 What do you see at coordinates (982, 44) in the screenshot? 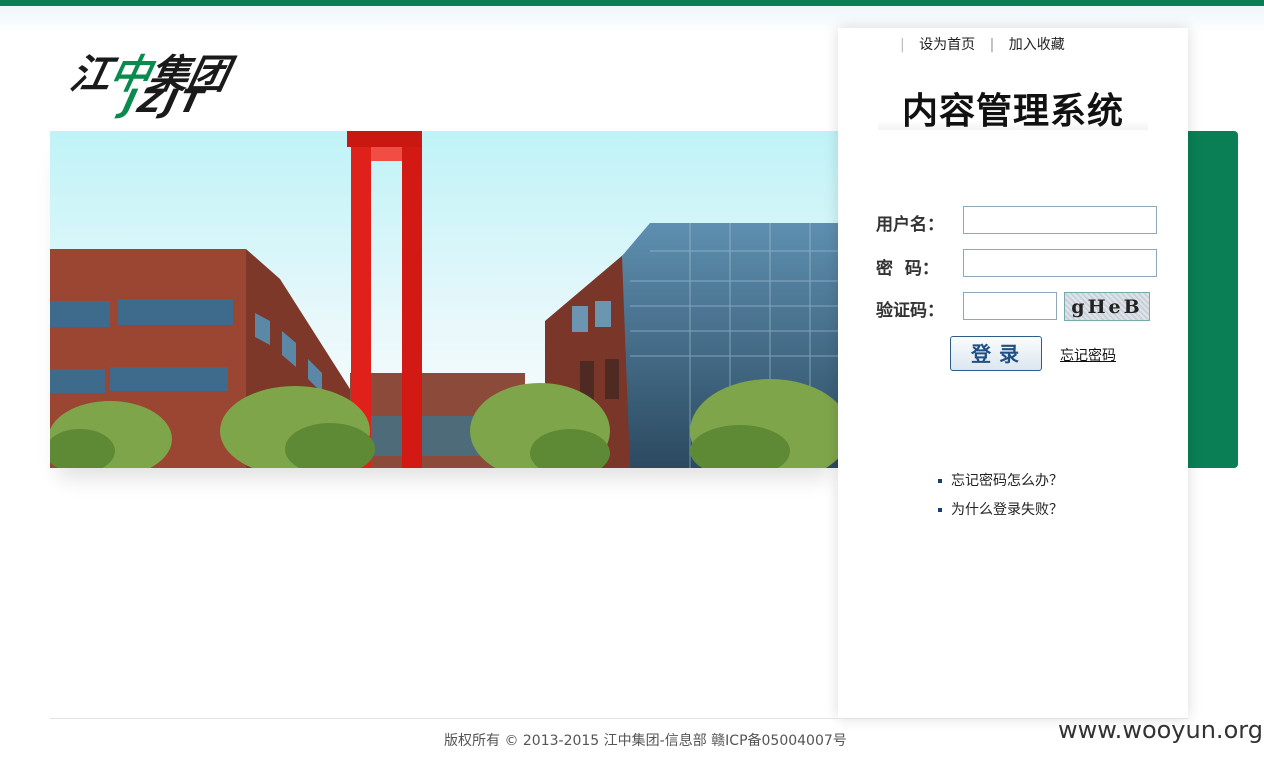
I see `header-links: | 设为首页 | 加入收藏` at bounding box center [982, 44].